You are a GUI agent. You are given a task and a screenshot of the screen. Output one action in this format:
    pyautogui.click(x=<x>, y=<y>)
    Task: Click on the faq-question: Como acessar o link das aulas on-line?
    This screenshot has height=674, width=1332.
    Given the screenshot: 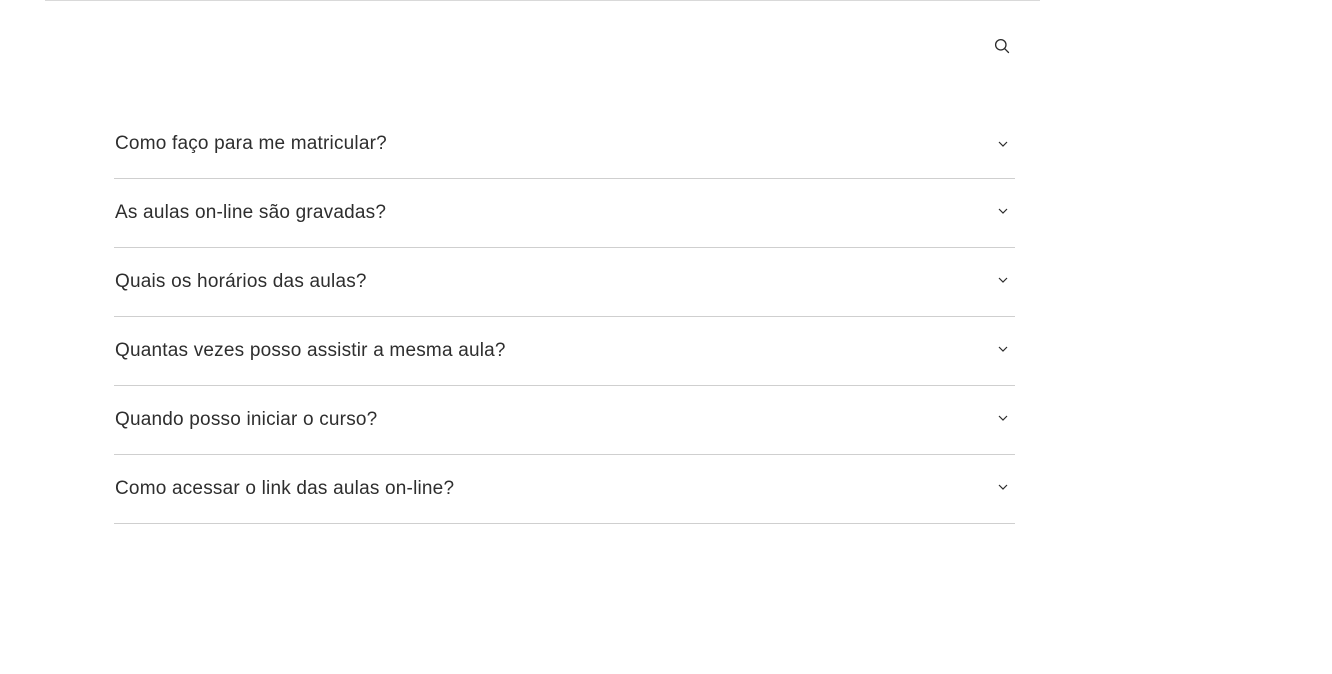 What is the action you would take?
    pyautogui.click(x=285, y=488)
    